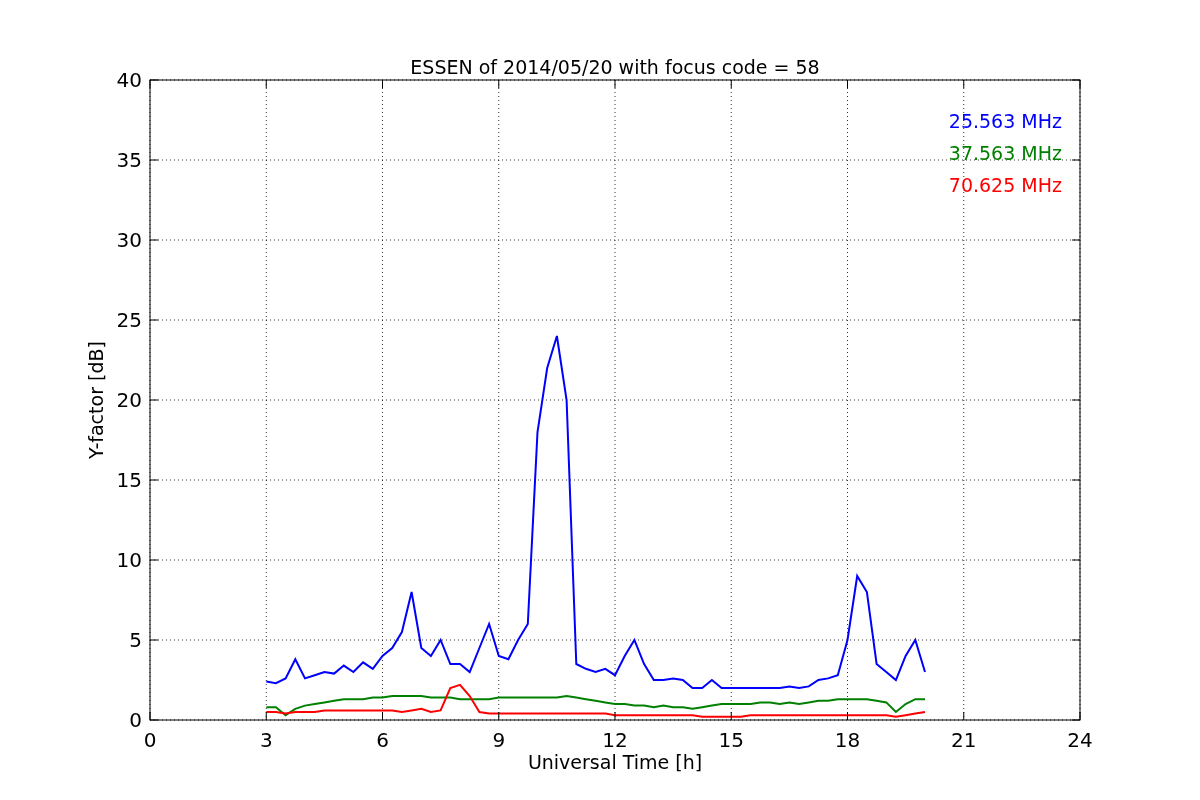 The image size is (1200, 800). What do you see at coordinates (615, 740) in the screenshot?
I see `x-tick-label: 12` at bounding box center [615, 740].